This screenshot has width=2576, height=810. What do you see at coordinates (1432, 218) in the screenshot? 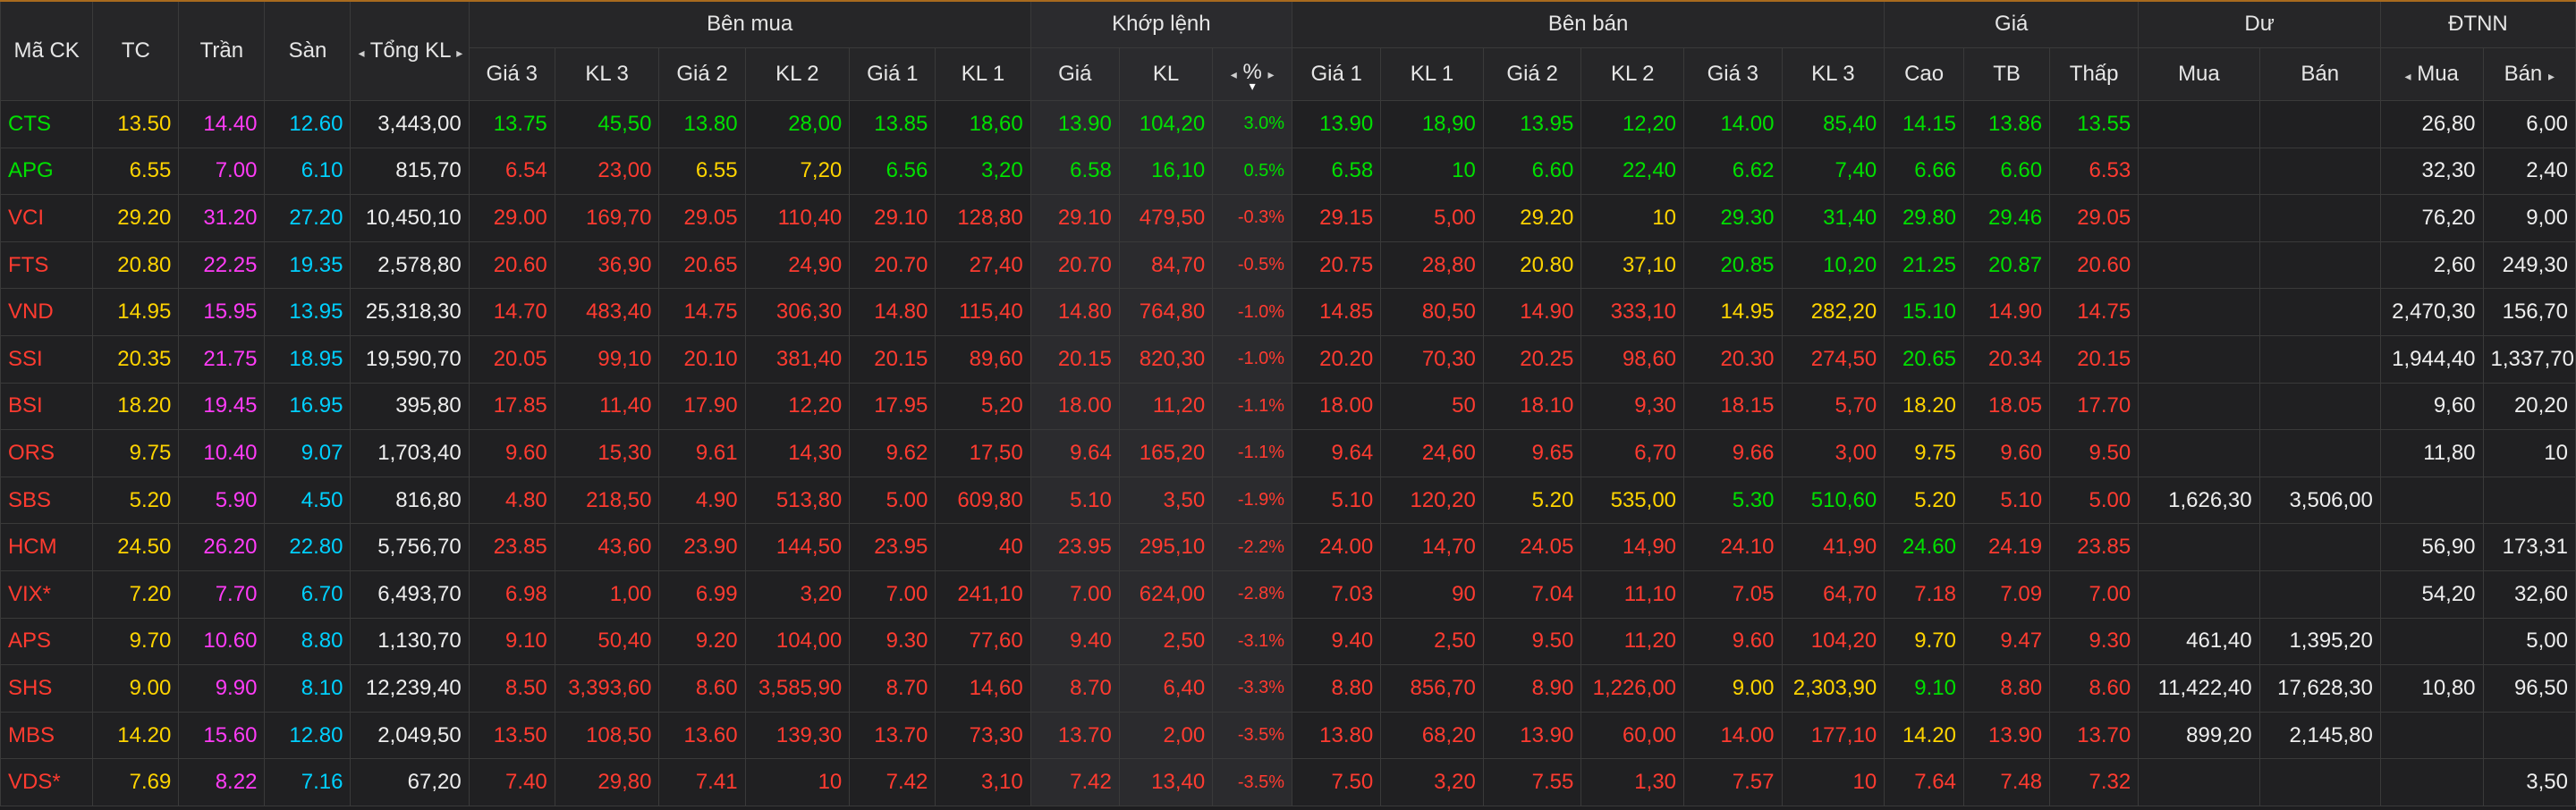
I see `cell-ask-volume-1: 5,00` at bounding box center [1432, 218].